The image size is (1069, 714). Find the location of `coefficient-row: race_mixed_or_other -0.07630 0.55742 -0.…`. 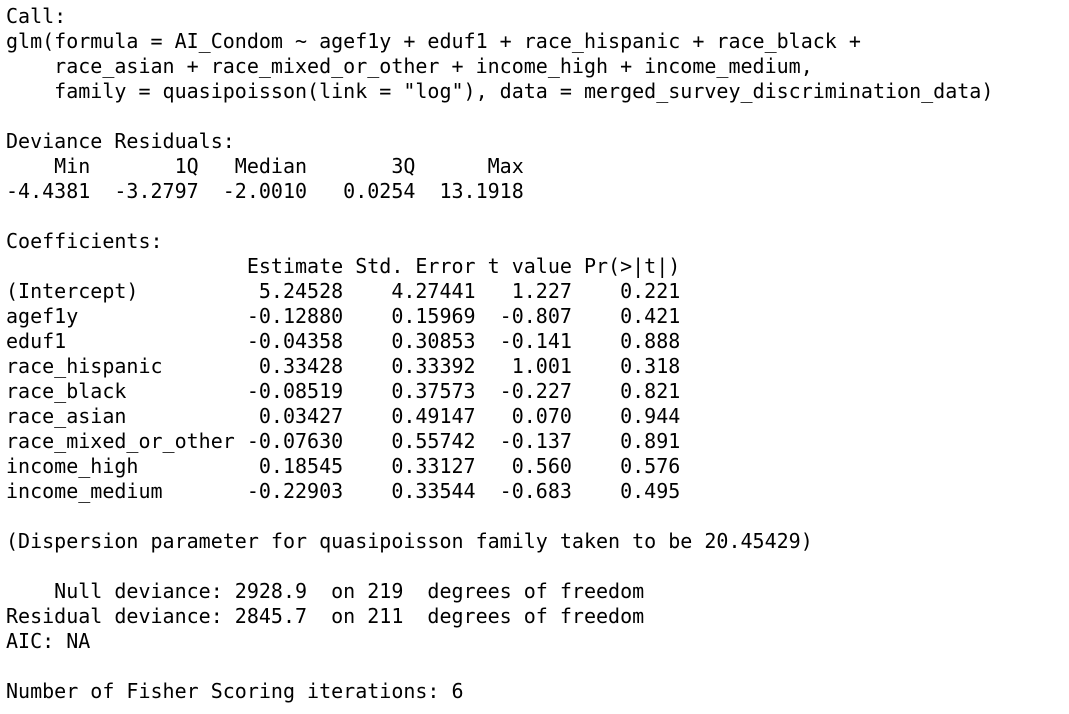

coefficient-row: race_mixed_or_other -0.07630 0.55742 -0.… is located at coordinates (343, 441).